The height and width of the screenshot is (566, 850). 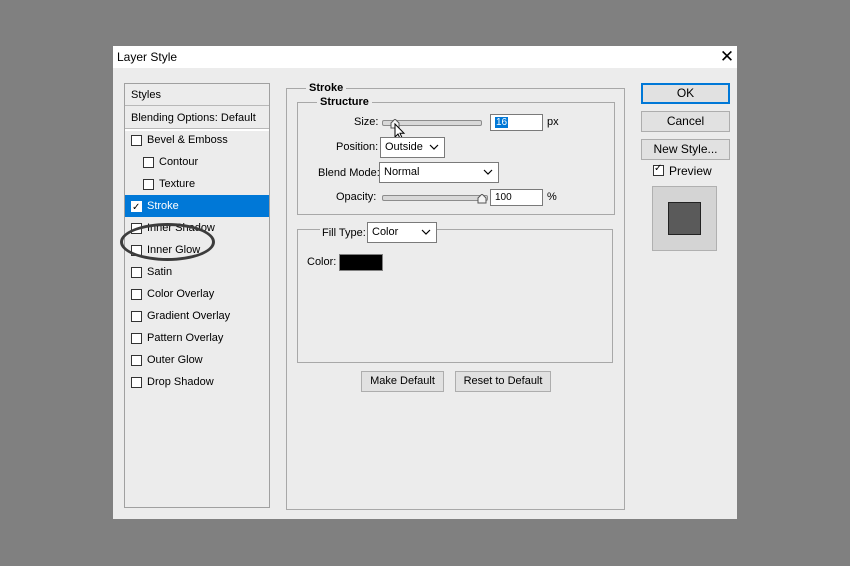 I want to click on preview-square, so click(x=684, y=218).